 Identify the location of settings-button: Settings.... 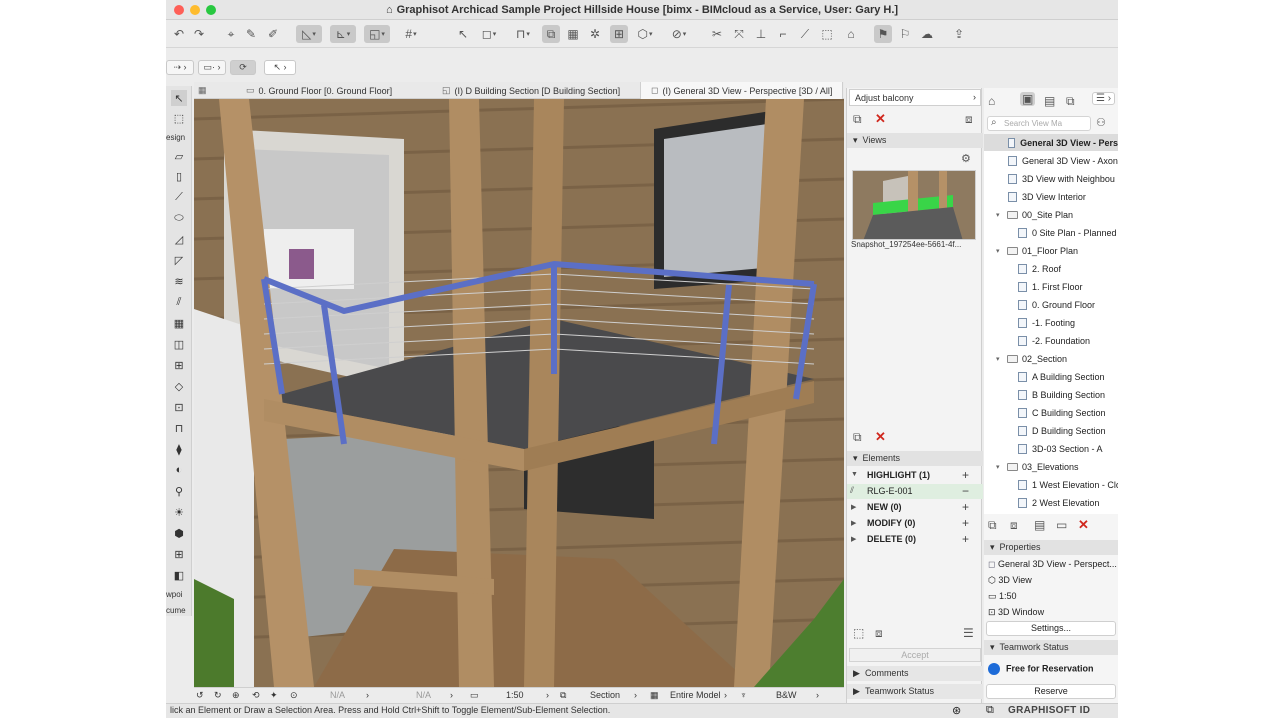
(1051, 628).